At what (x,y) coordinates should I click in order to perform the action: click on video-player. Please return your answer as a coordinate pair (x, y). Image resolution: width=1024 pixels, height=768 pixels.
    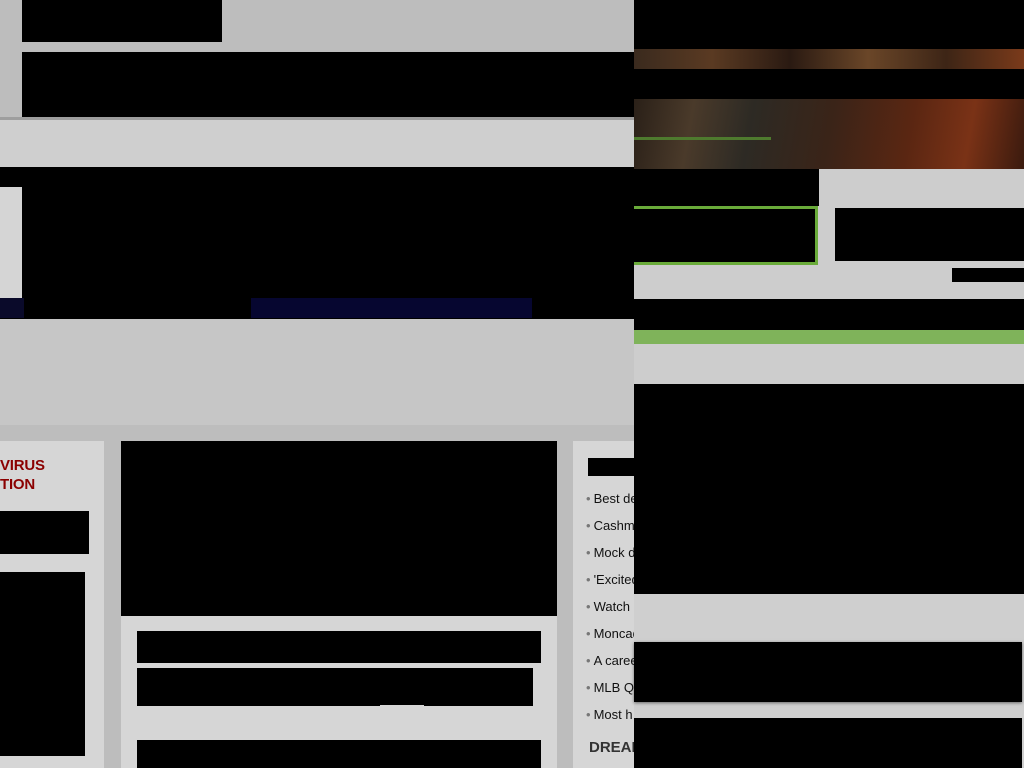
    Looking at the image, I should click on (339, 528).